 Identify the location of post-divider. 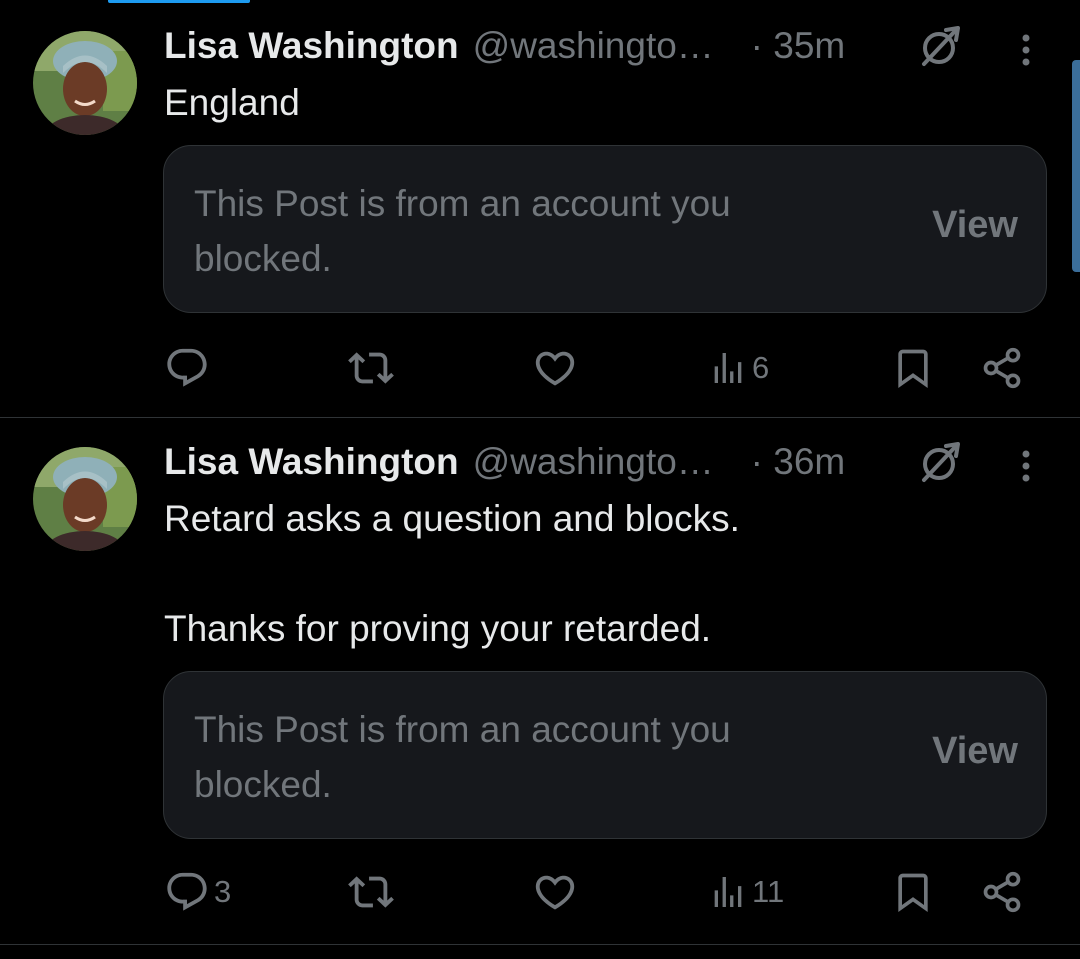
(540, 944).